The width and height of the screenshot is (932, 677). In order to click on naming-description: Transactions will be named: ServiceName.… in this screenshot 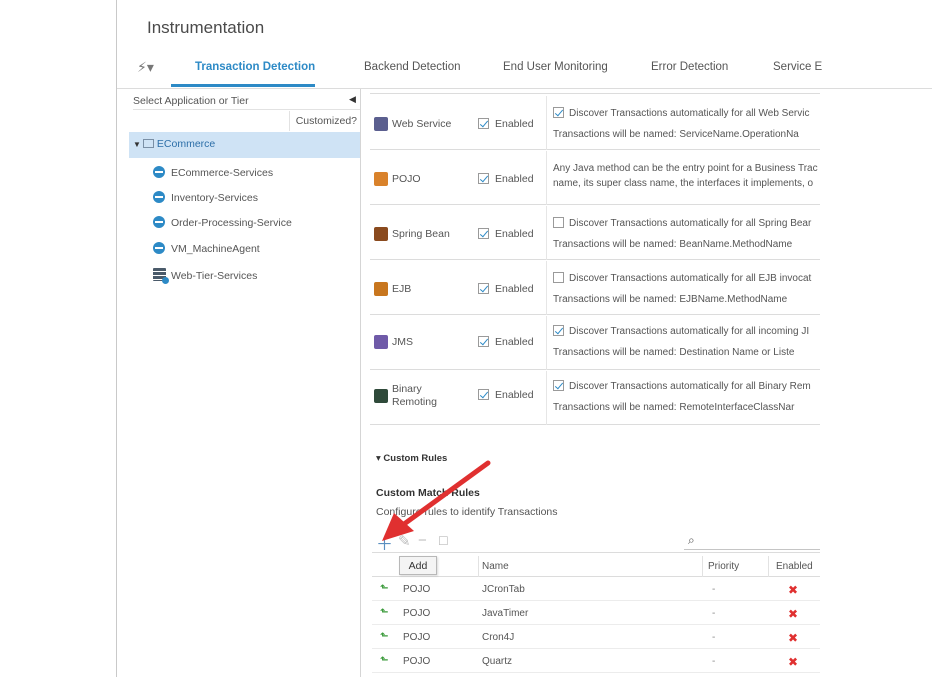, I will do `click(676, 134)`.